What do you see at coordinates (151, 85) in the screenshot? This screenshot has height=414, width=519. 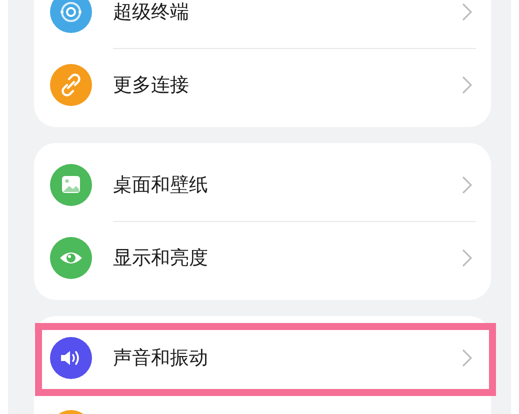 I see `item-label: 更多连接` at bounding box center [151, 85].